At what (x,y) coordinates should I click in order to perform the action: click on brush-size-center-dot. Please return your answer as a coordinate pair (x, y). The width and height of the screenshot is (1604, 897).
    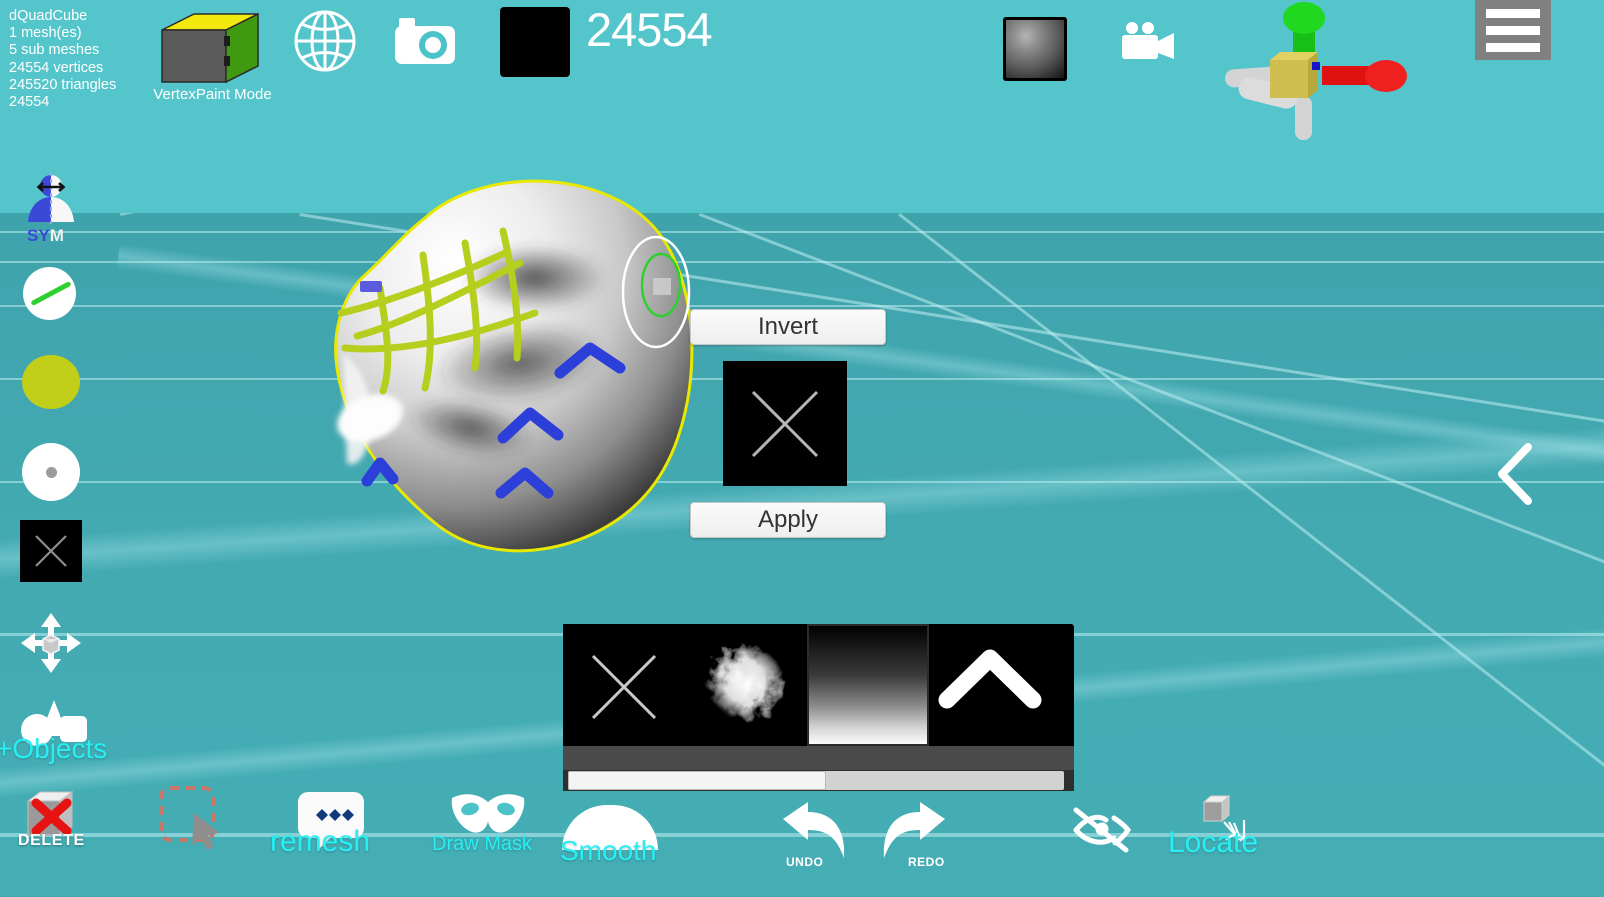
    Looking at the image, I should click on (51, 472).